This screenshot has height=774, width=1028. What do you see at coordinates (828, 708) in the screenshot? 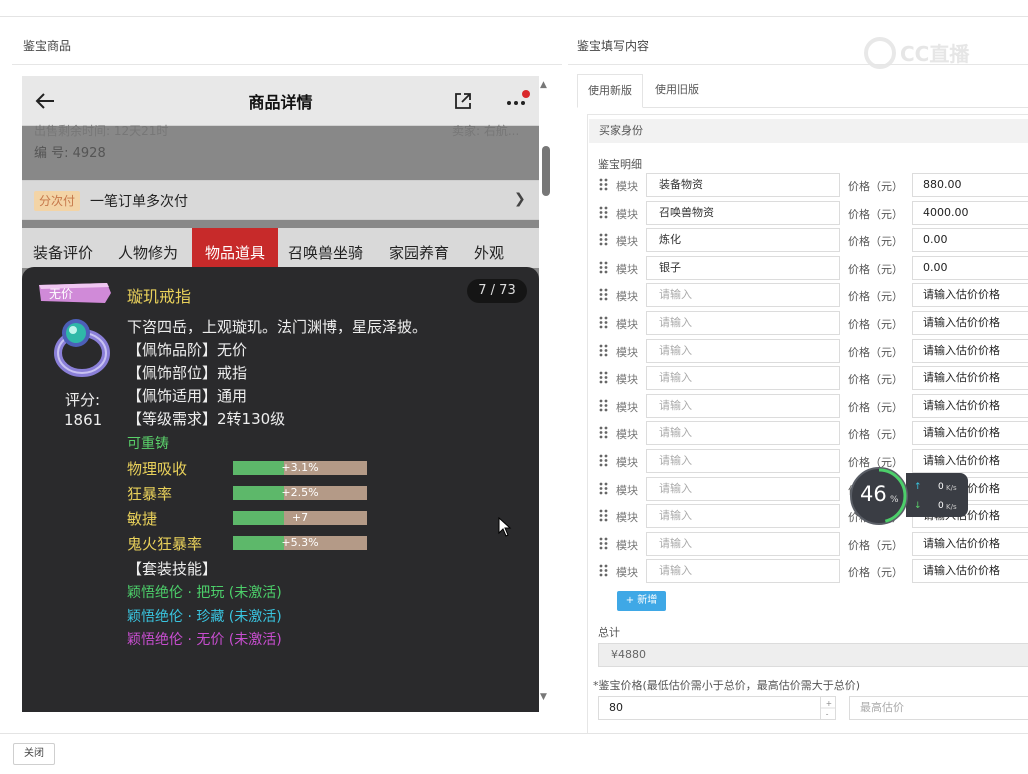
I see `price-stepper: +-` at bounding box center [828, 708].